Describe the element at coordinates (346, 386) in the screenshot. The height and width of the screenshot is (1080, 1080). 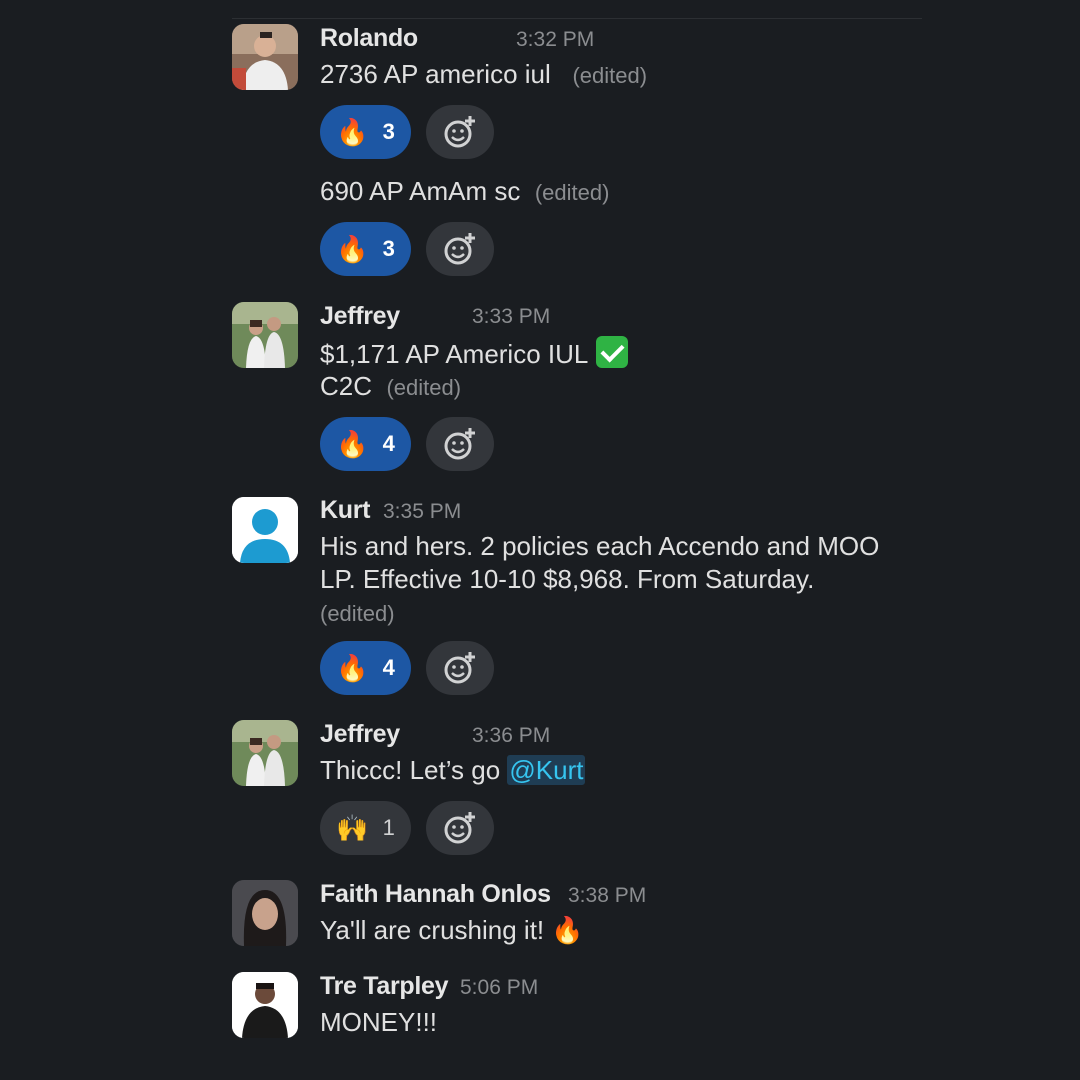
I see `message-body: C2C` at that location.